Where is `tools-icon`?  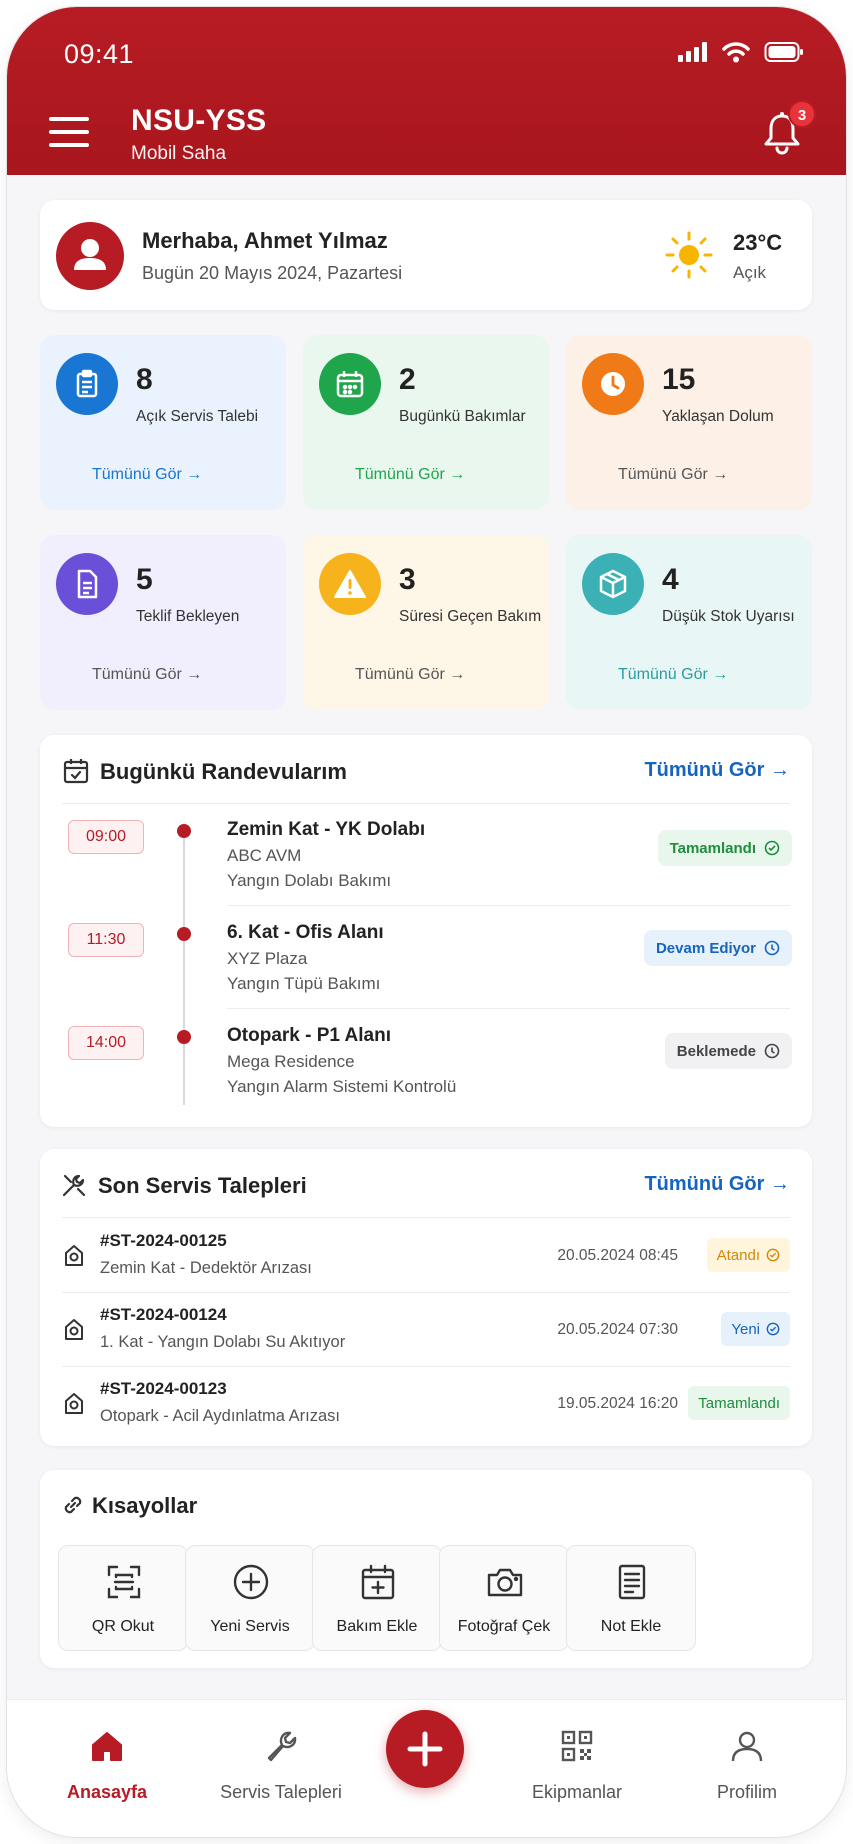
tools-icon is located at coordinates (74, 1185).